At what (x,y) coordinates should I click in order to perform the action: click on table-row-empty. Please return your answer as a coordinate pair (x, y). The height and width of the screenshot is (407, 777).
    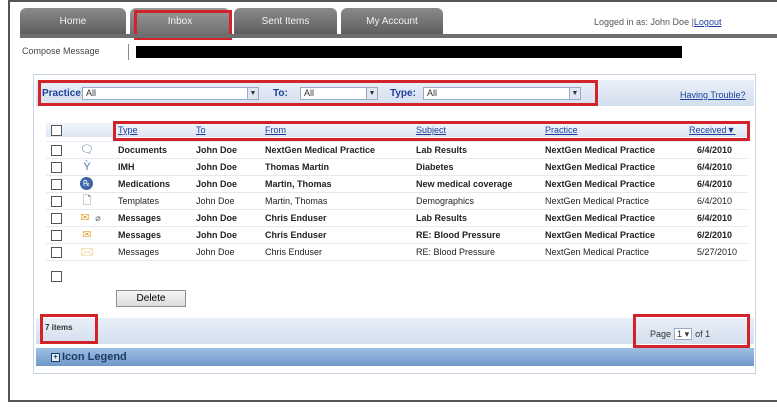
    Looking at the image, I should click on (397, 275).